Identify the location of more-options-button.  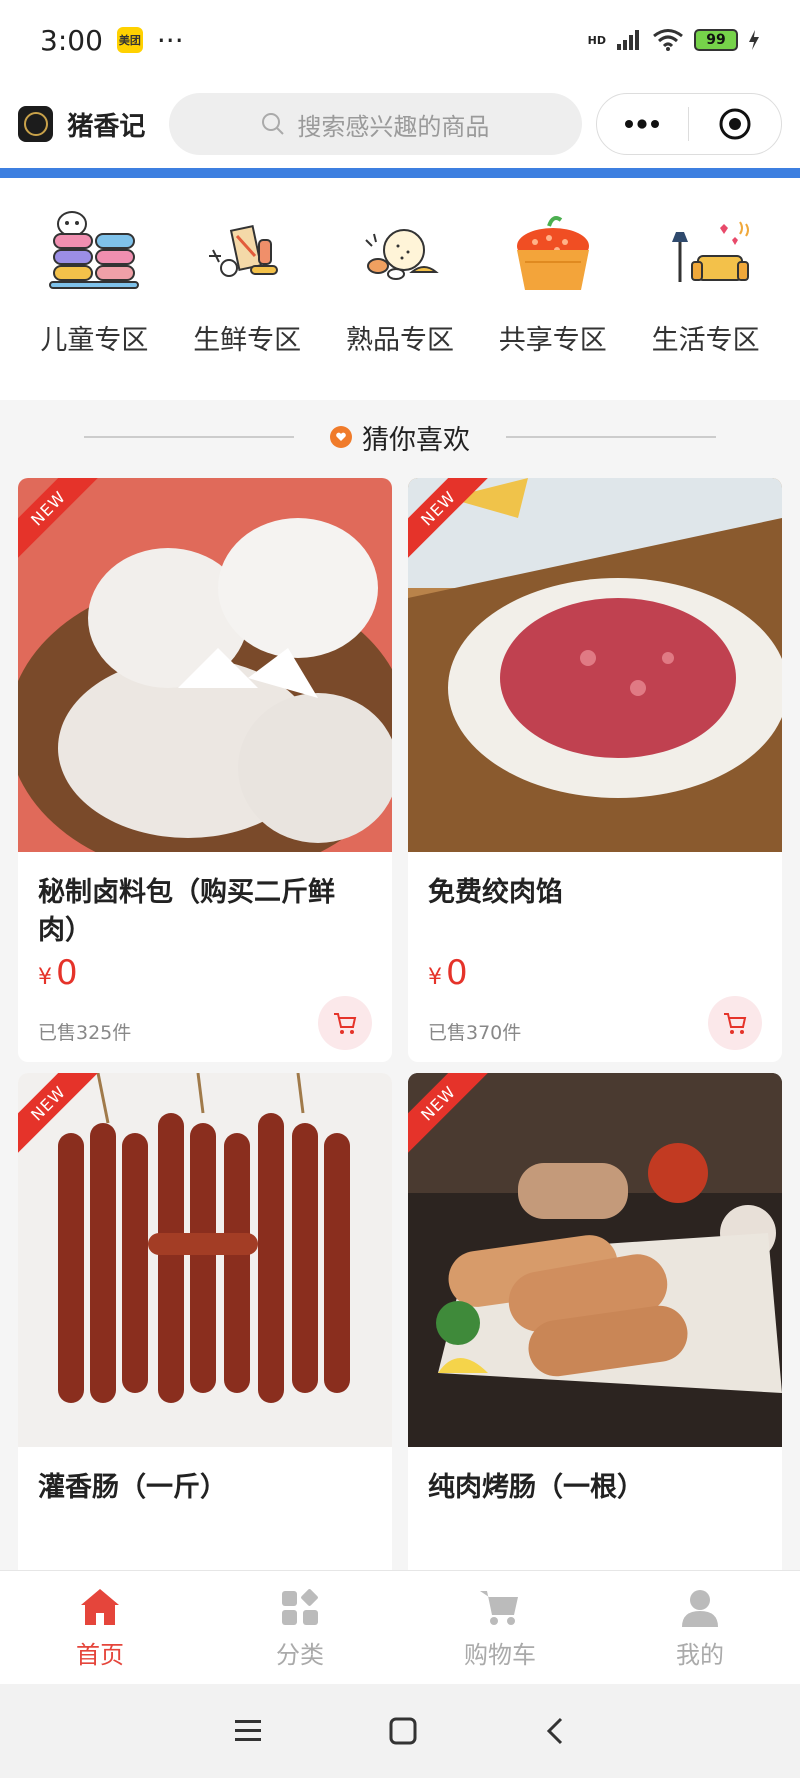
(643, 124).